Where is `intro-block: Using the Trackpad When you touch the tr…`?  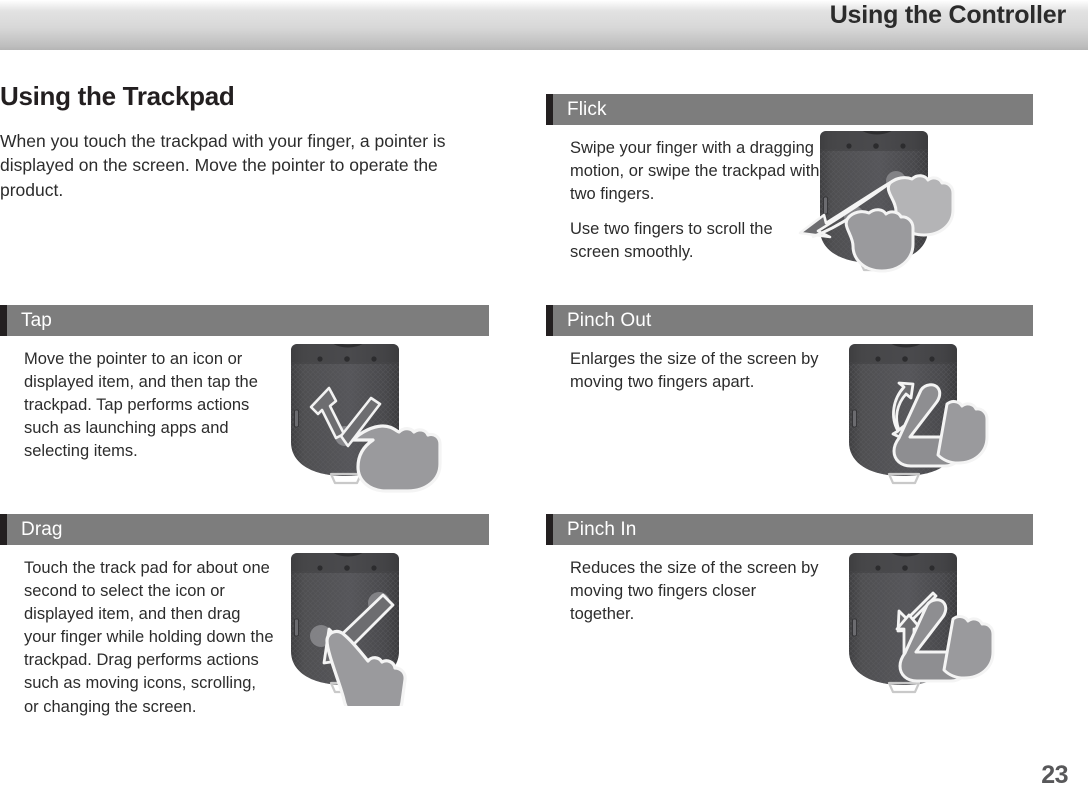
intro-block: Using the Trackpad When you touch the tr… is located at coordinates (244, 142).